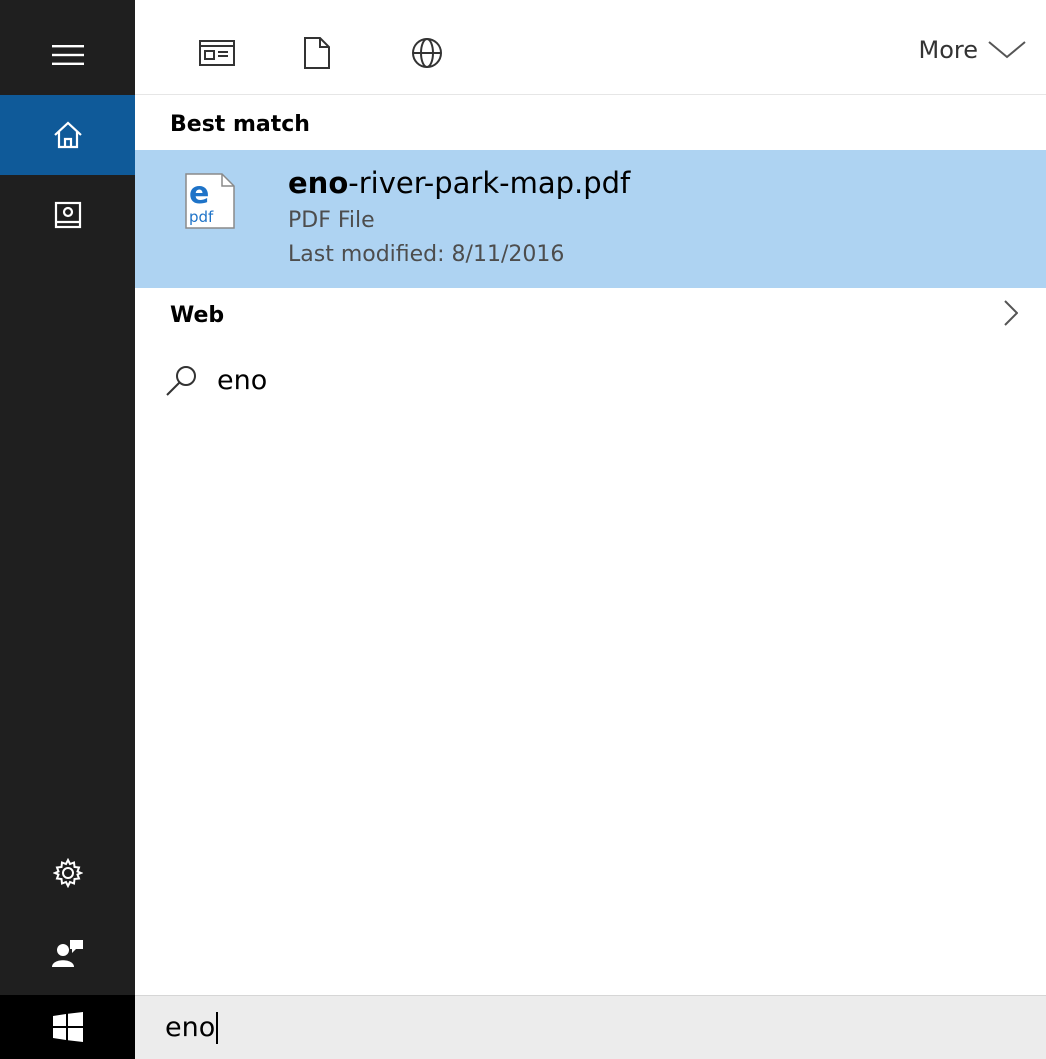  Describe the element at coordinates (199, 193) in the screenshot. I see `pdf-icon-letter: e` at that location.